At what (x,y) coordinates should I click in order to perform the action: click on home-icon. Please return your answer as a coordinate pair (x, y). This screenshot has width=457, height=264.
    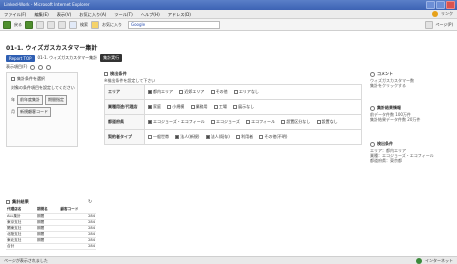
    Looking at the image, I should click on (62, 25).